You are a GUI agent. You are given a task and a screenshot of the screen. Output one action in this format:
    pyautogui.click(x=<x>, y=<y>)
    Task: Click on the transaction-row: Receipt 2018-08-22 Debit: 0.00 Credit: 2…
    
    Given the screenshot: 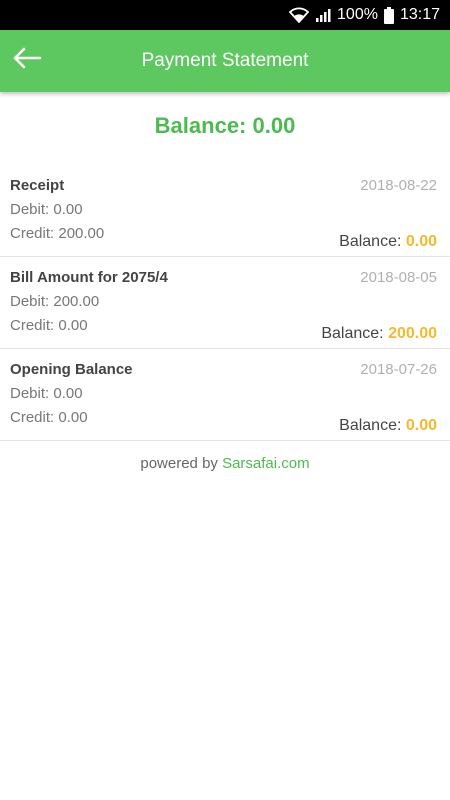 What is the action you would take?
    pyautogui.click(x=225, y=211)
    